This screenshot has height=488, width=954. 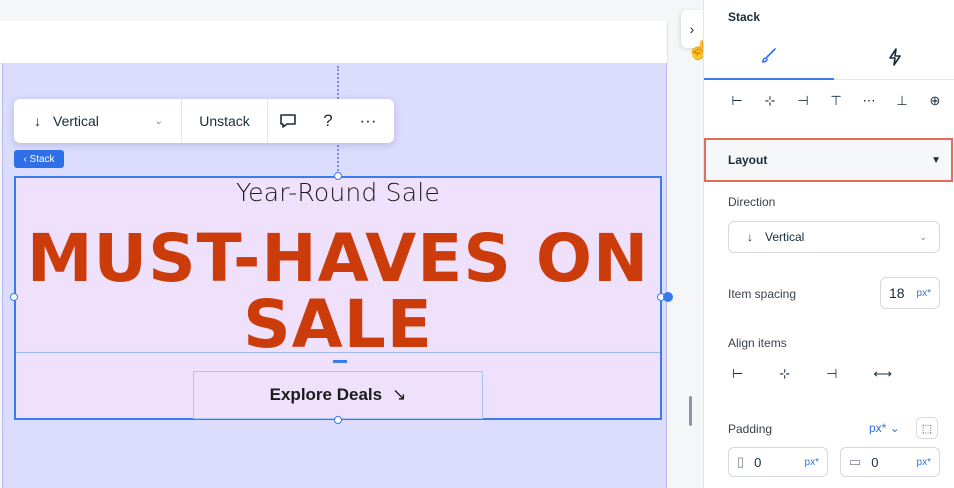 I want to click on explore-deals-button: Explore Deals ↘, so click(x=338, y=395).